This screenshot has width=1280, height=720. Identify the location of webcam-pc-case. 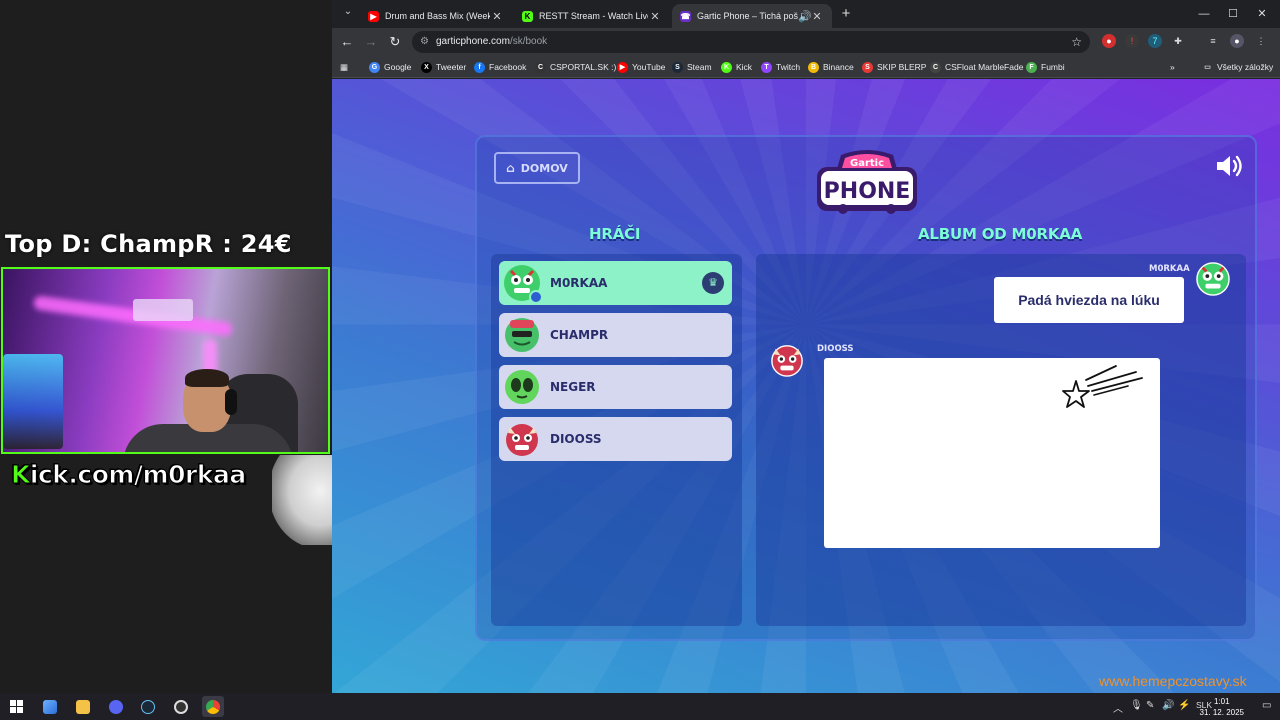
(33, 401).